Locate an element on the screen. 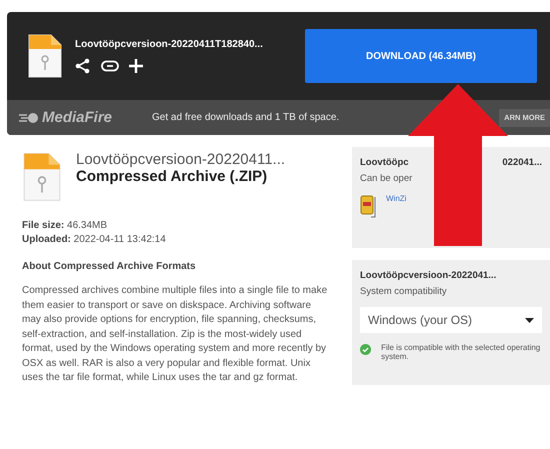 Image resolution: width=550 pixels, height=449 pixels. archive-app-icon is located at coordinates (369, 207).